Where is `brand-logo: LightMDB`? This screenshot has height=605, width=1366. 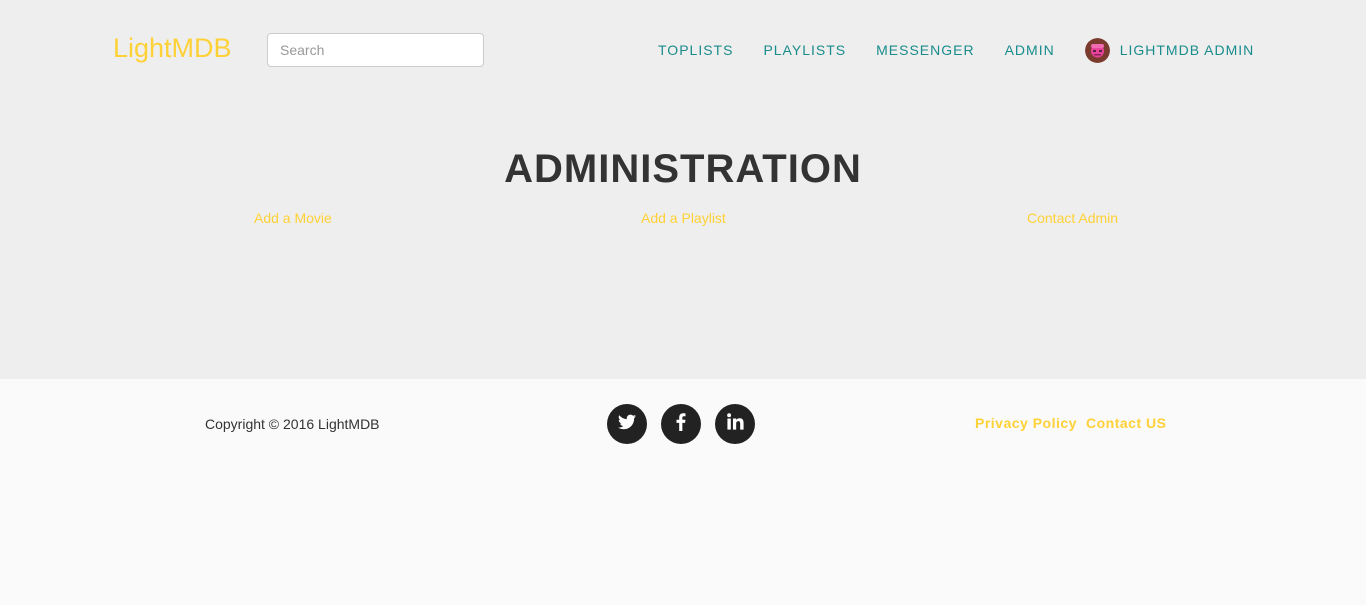
brand-logo: LightMDB is located at coordinates (172, 48).